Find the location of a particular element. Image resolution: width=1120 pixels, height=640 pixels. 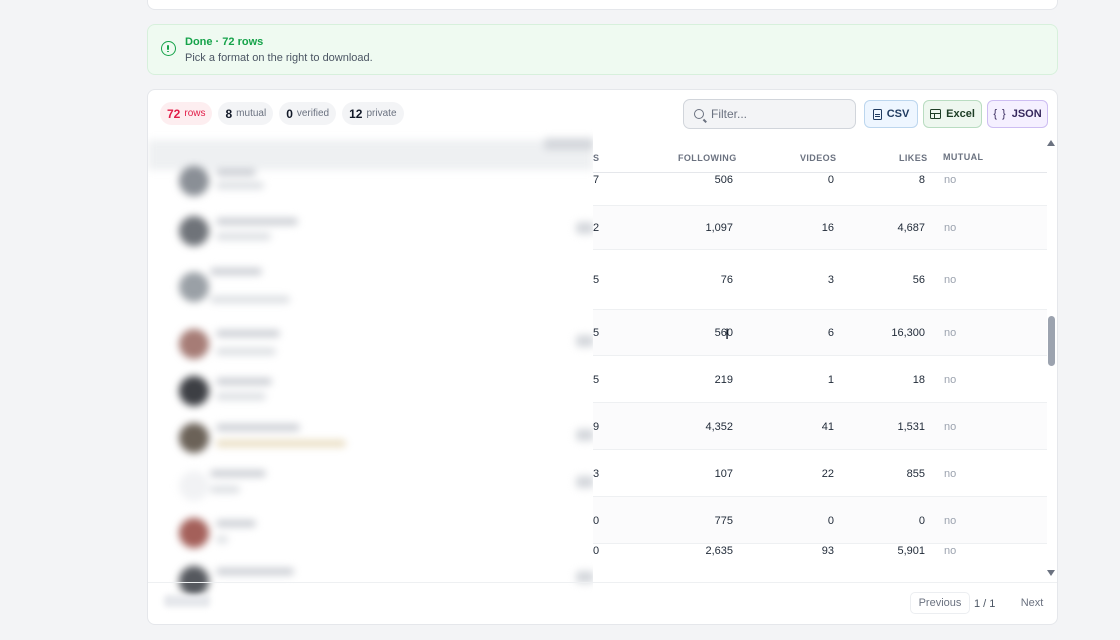

col-likes: LIKES is located at coordinates (913, 158).